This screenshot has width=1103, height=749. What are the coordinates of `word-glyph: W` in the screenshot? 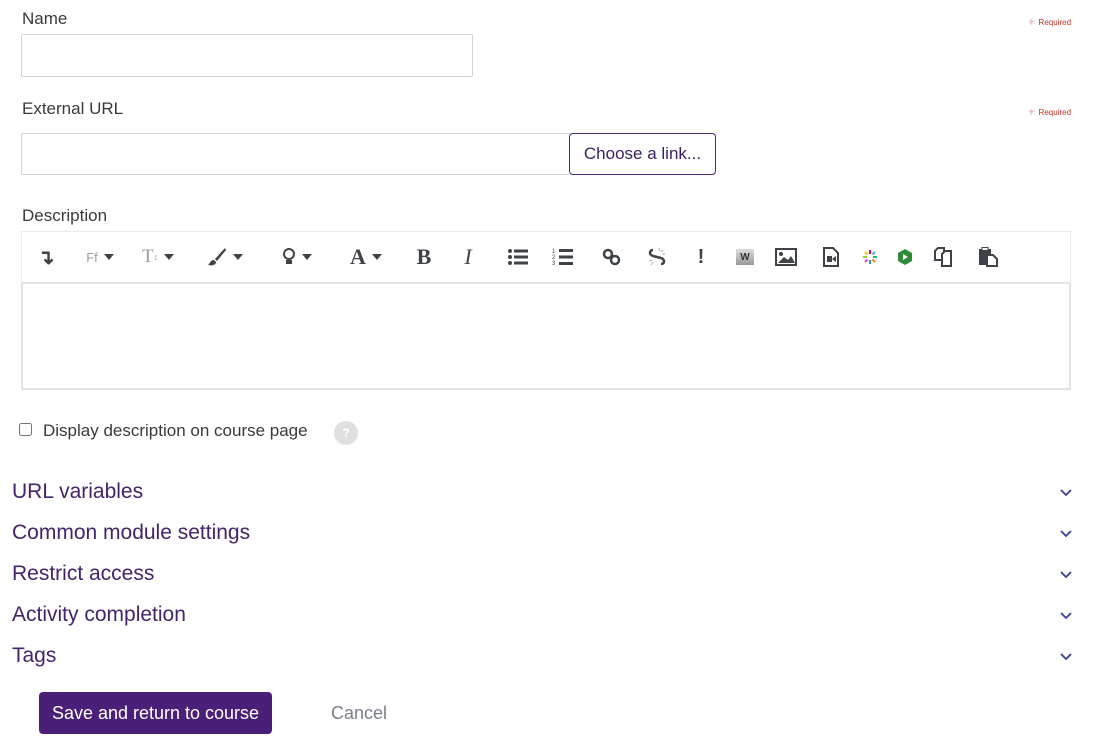 It's located at (745, 257).